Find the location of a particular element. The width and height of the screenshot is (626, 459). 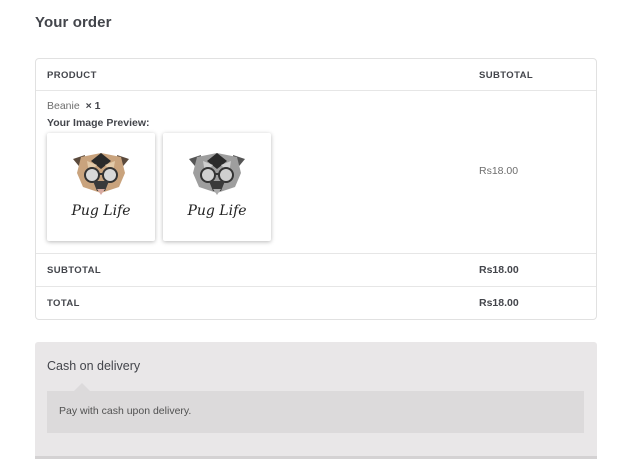

total-value: Rs18.00 is located at coordinates (499, 303).